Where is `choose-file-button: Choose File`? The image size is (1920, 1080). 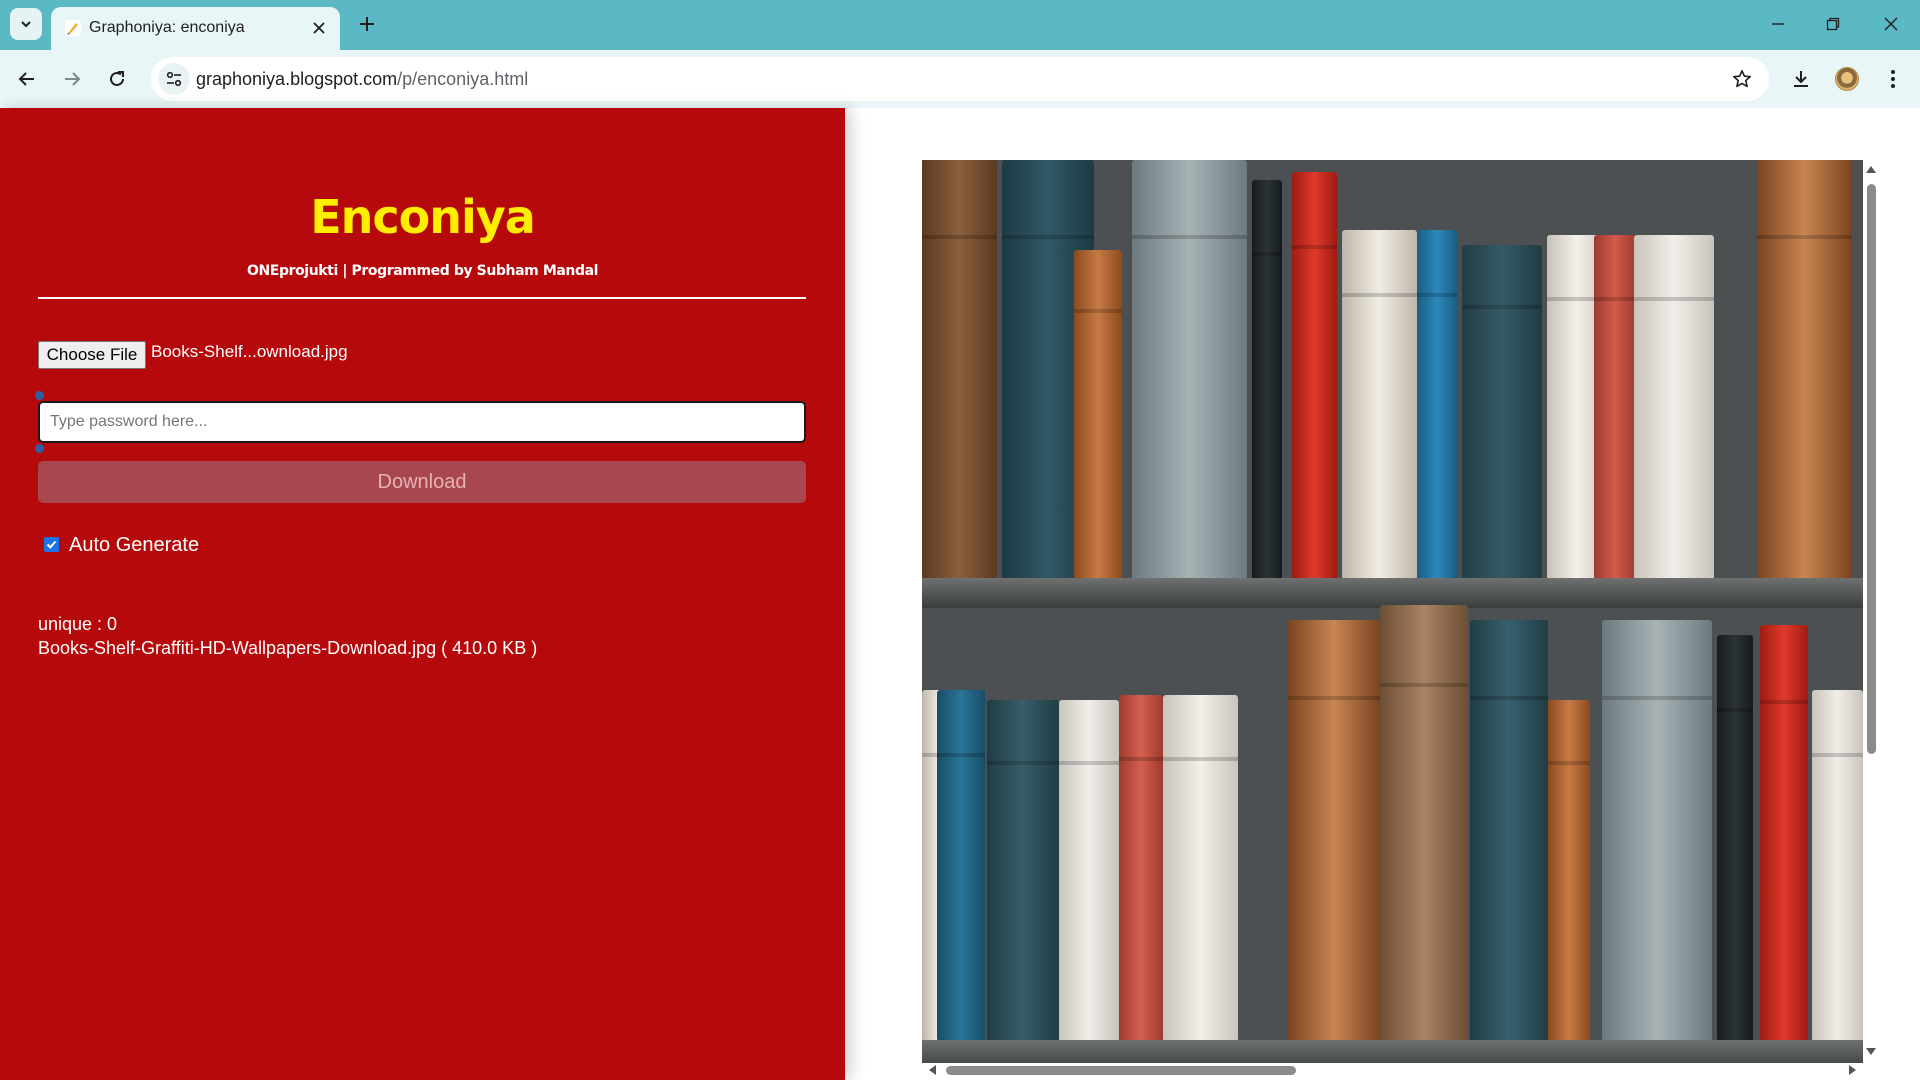 choose-file-button: Choose File is located at coordinates (92, 355).